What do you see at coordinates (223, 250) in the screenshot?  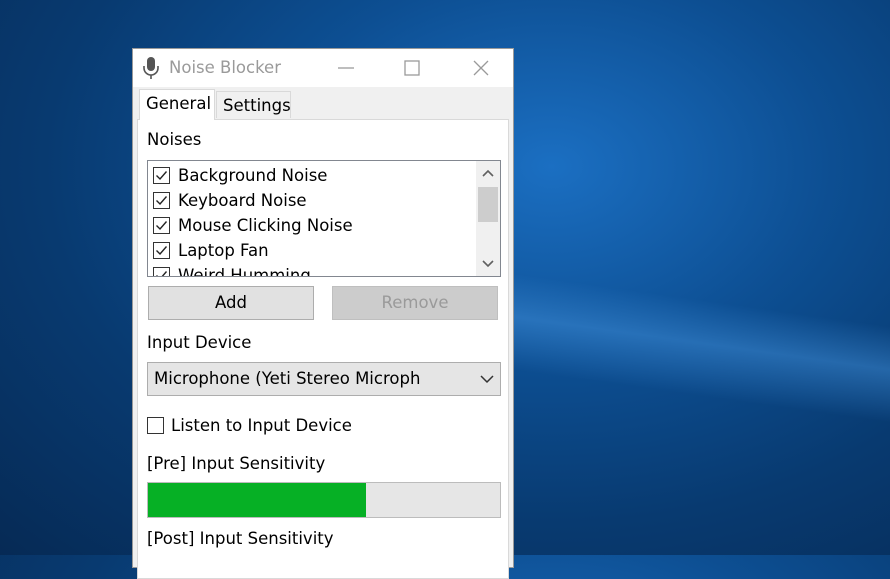 I see `noise-label: Laptop Fan` at bounding box center [223, 250].